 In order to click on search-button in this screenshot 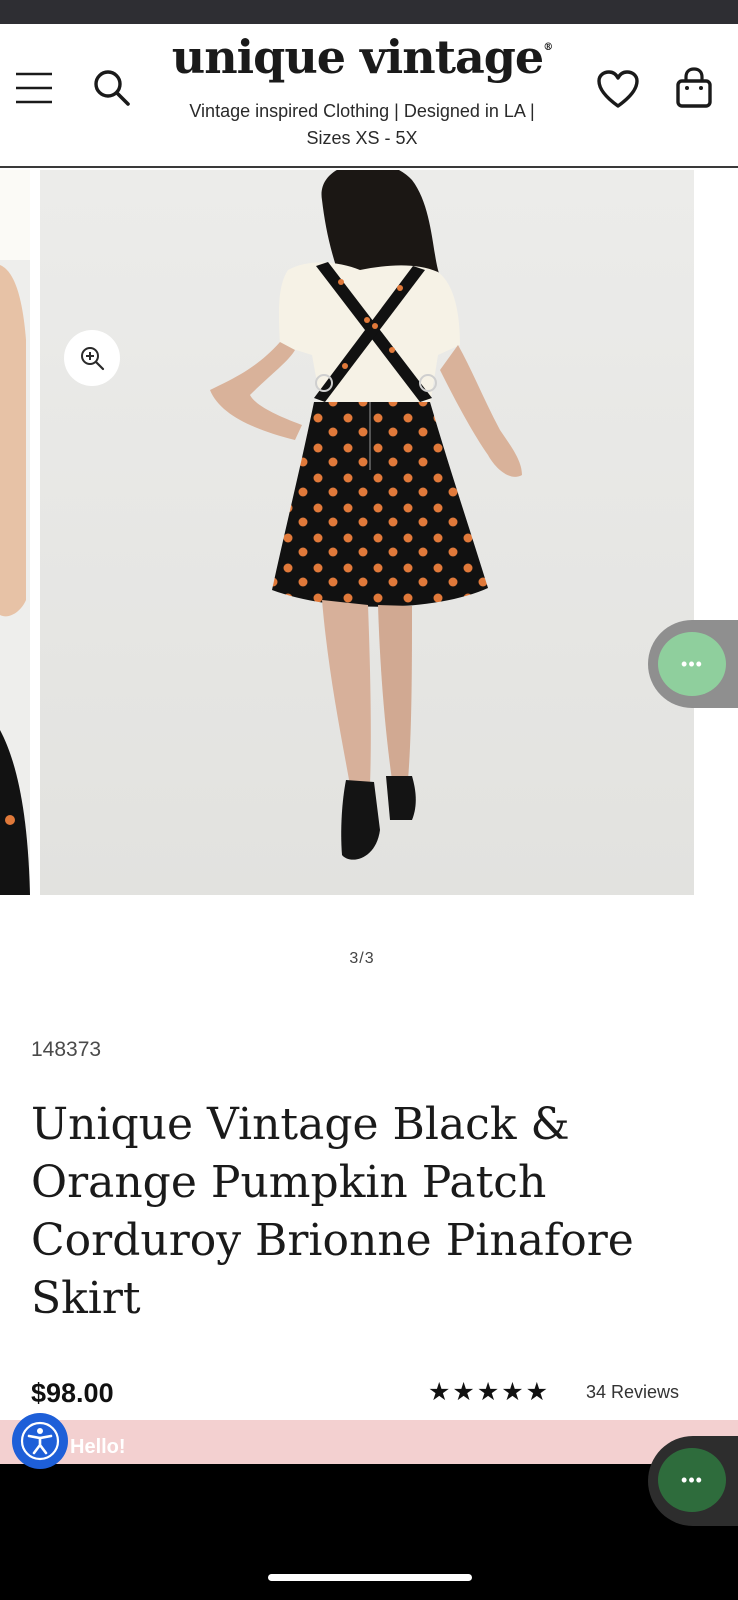, I will do `click(112, 88)`.